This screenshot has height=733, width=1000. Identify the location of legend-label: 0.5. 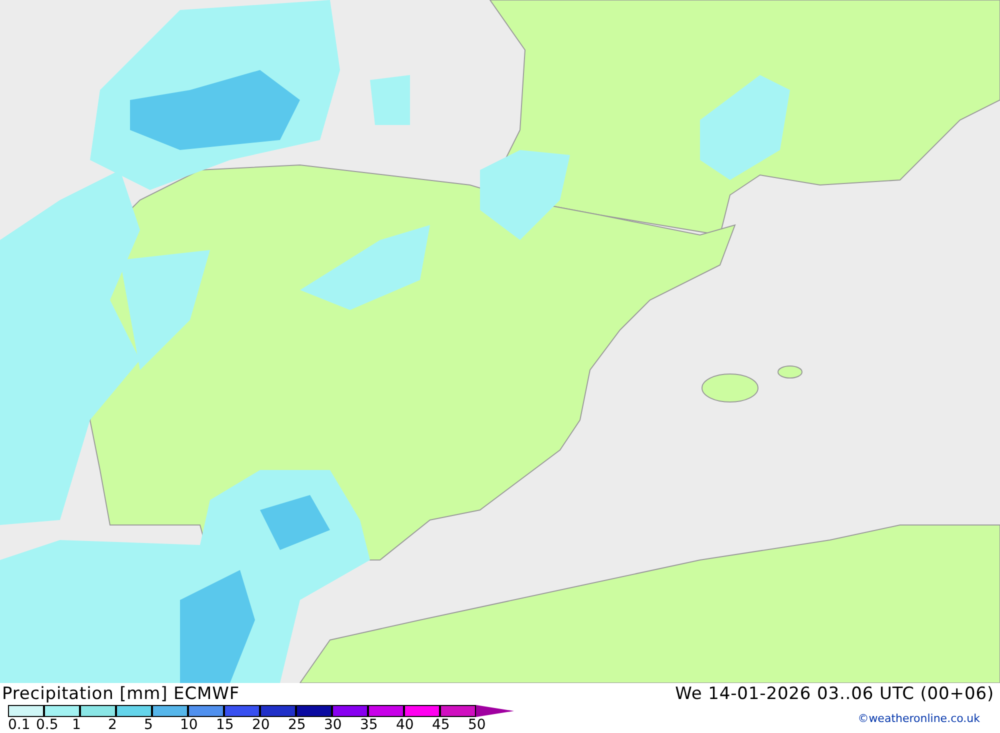
(47, 725).